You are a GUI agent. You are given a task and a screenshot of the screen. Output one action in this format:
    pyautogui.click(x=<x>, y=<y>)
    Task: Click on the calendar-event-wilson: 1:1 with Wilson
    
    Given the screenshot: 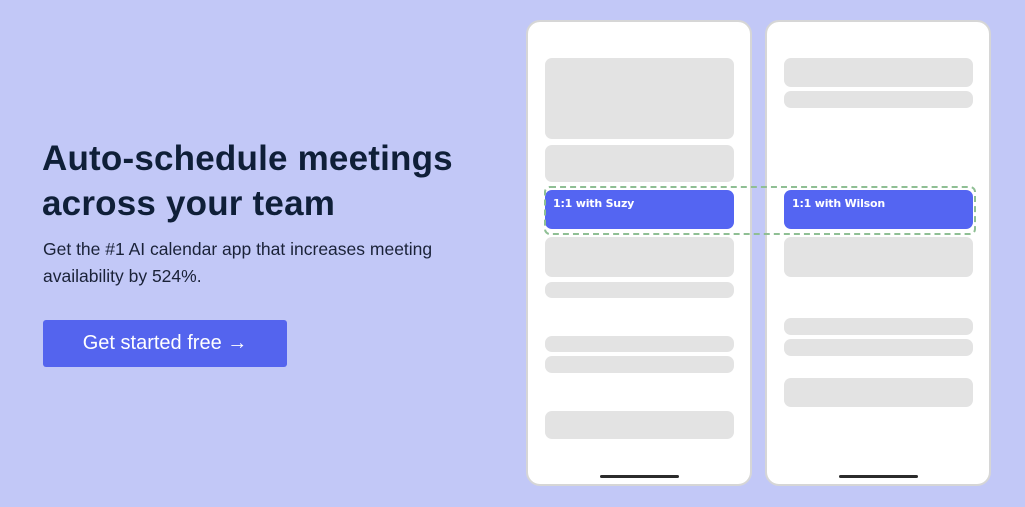 What is the action you would take?
    pyautogui.click(x=878, y=209)
    